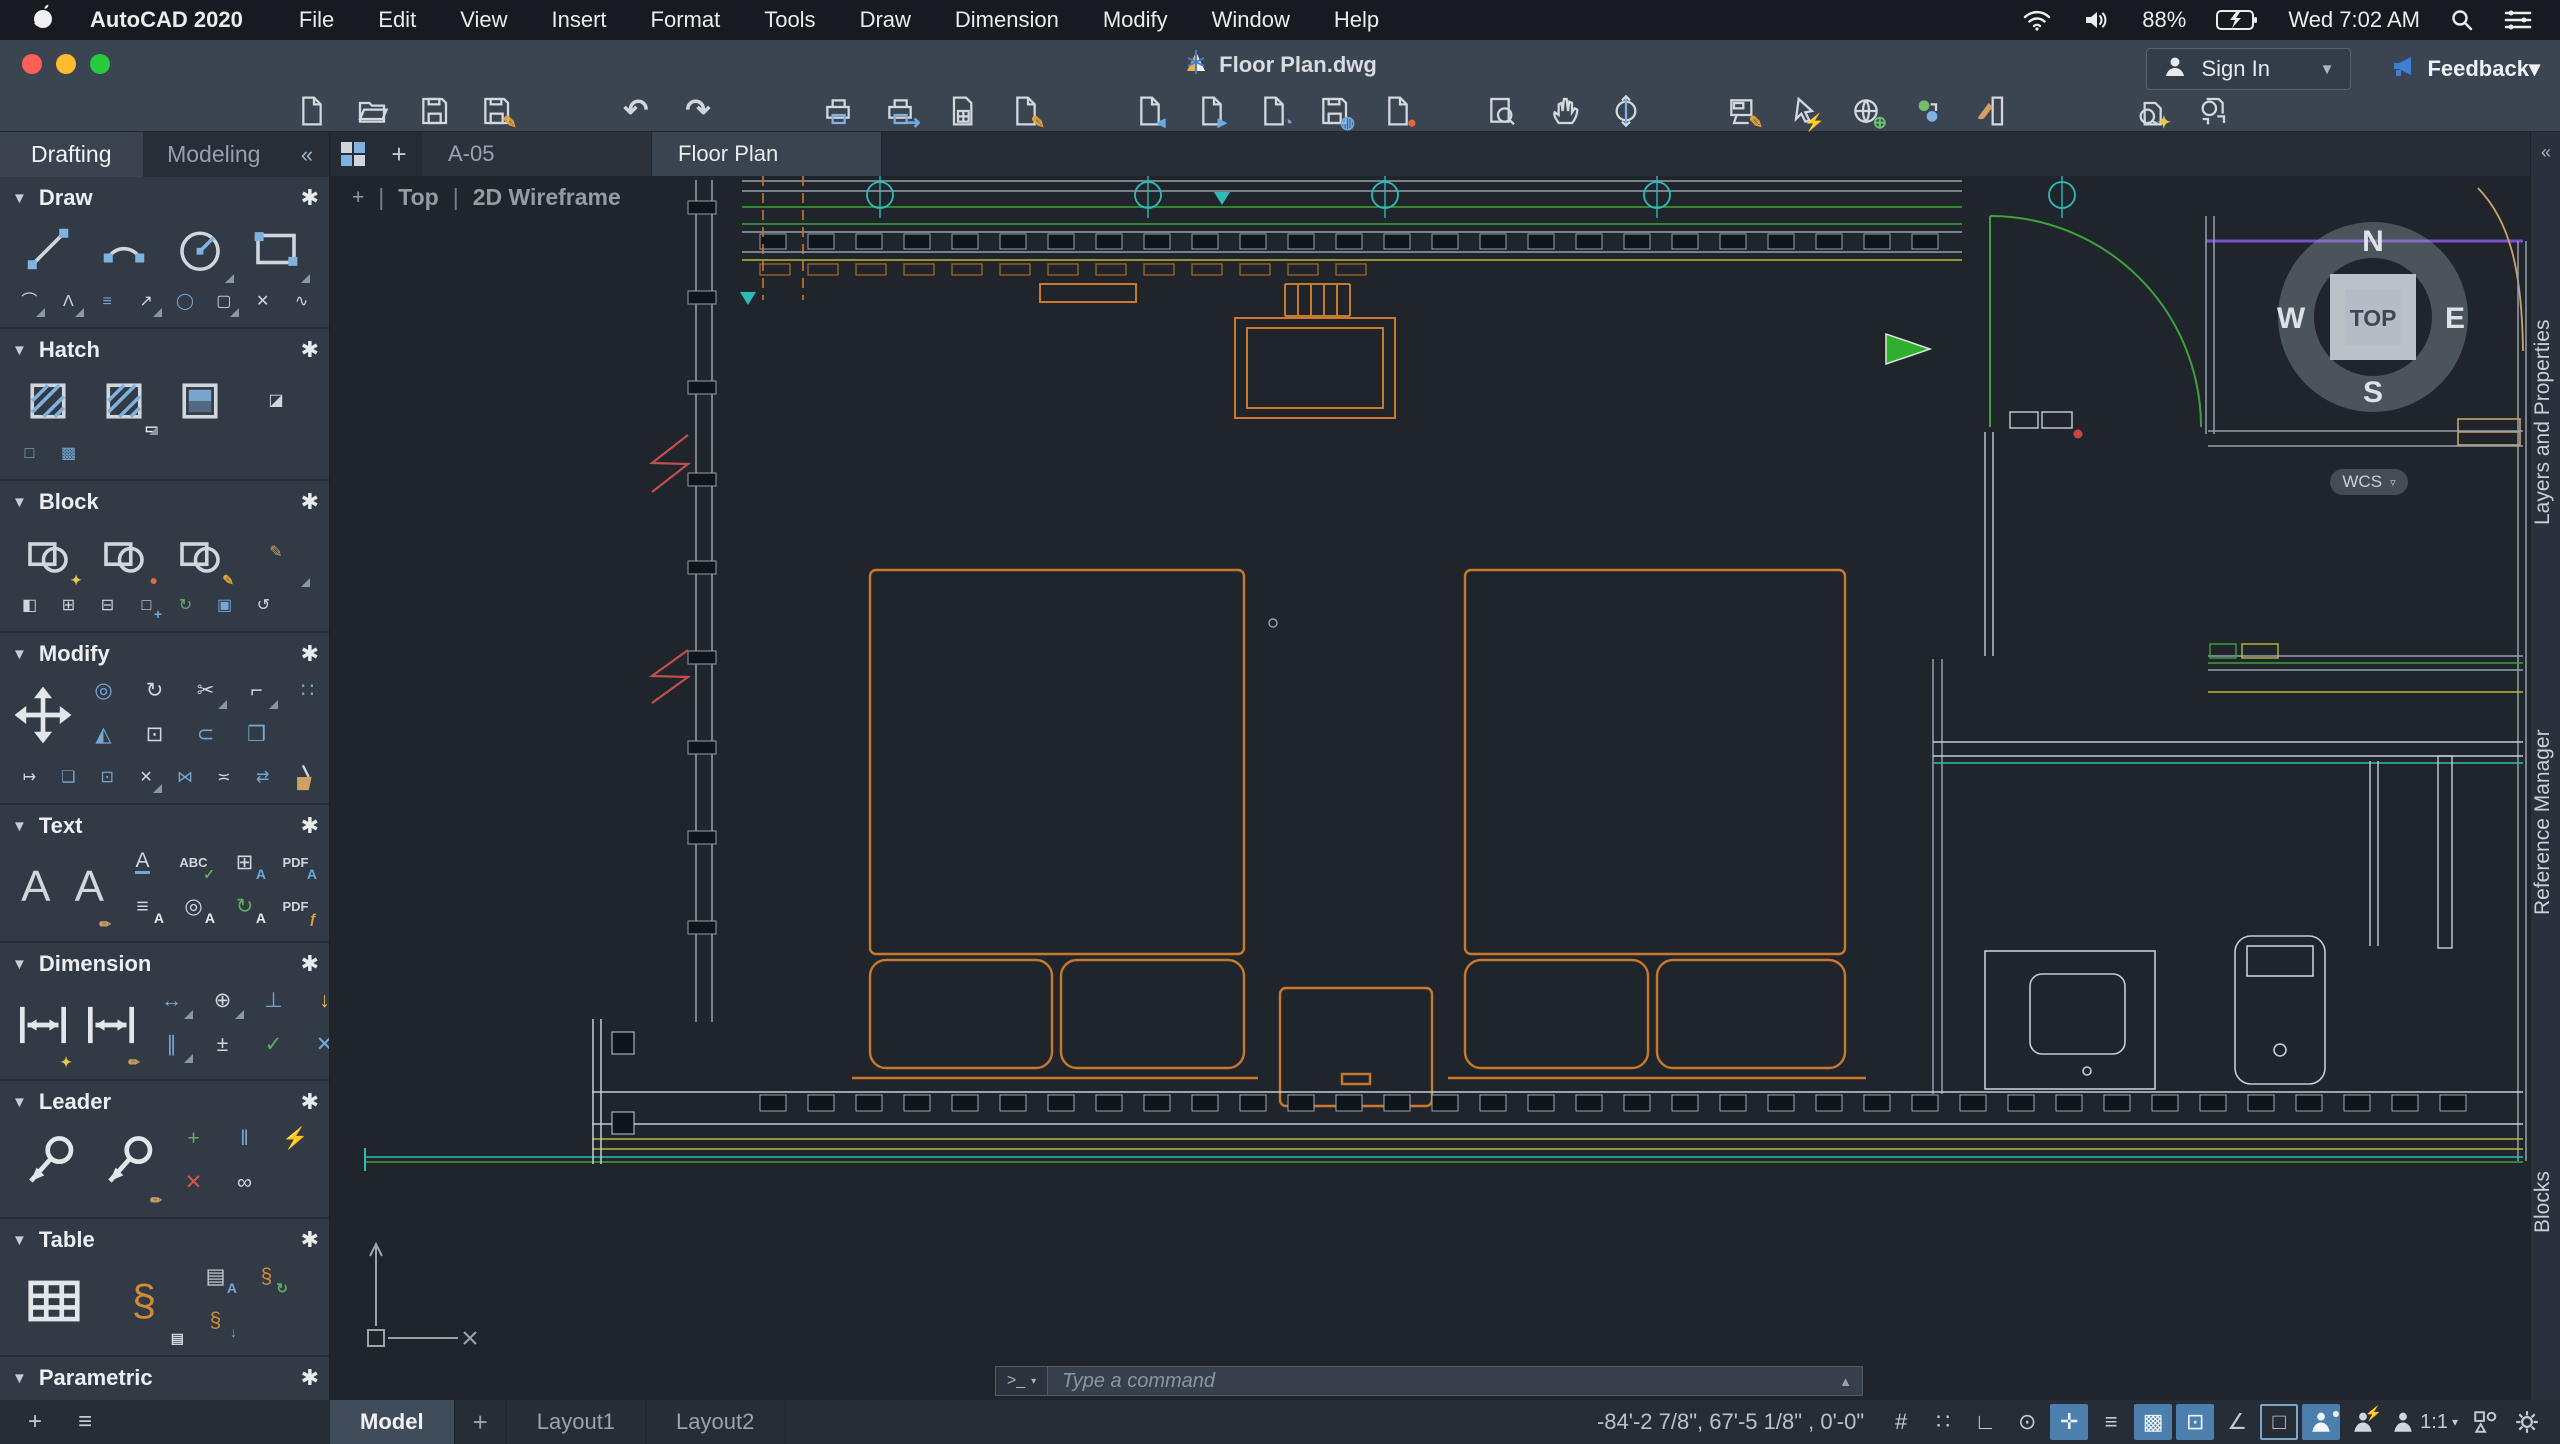 This screenshot has height=1444, width=2560. I want to click on dimension-check-tool: ✓, so click(273, 1044).